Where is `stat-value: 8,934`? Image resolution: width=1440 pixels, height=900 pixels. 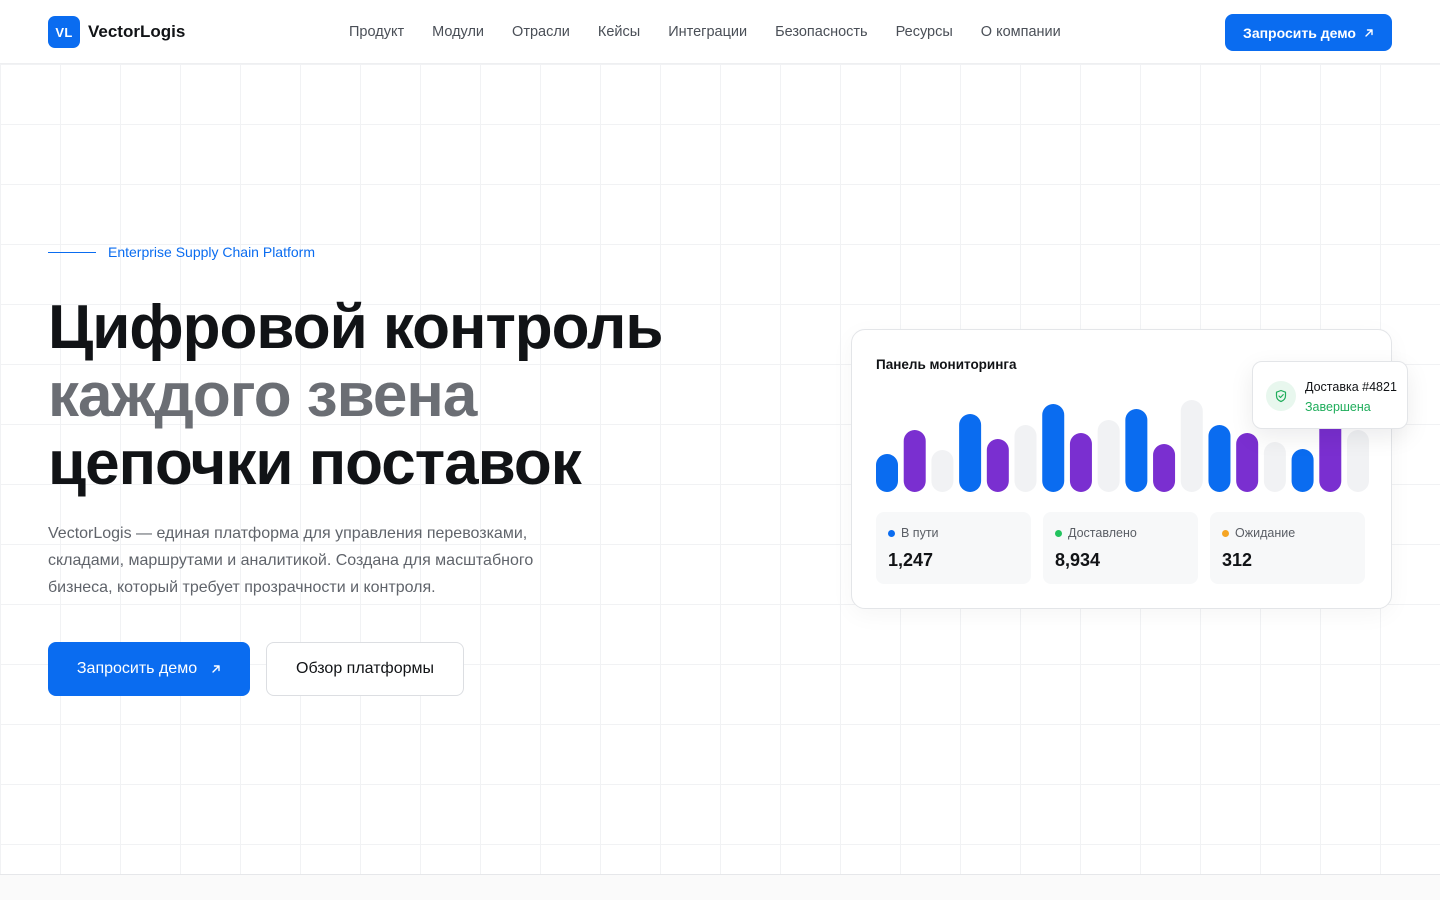
stat-value: 8,934 is located at coordinates (1078, 560).